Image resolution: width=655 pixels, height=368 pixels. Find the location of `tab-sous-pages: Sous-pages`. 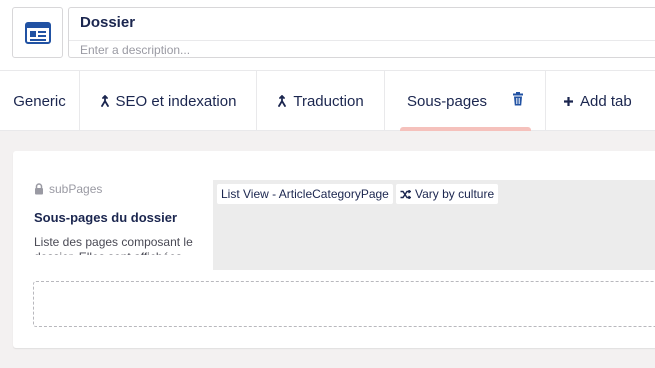

tab-sous-pages: Sous-pages is located at coordinates (465, 101).